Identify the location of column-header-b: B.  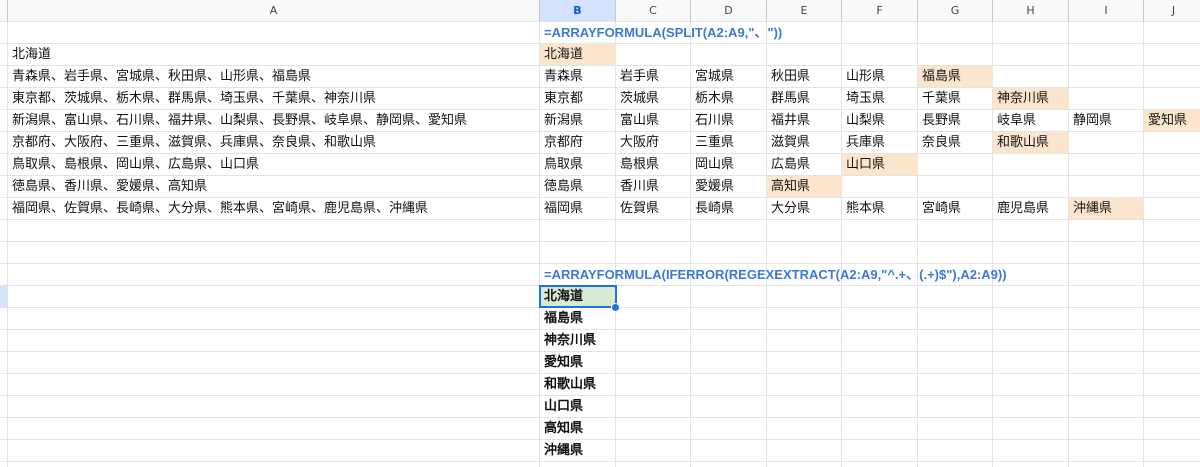
(578, 11).